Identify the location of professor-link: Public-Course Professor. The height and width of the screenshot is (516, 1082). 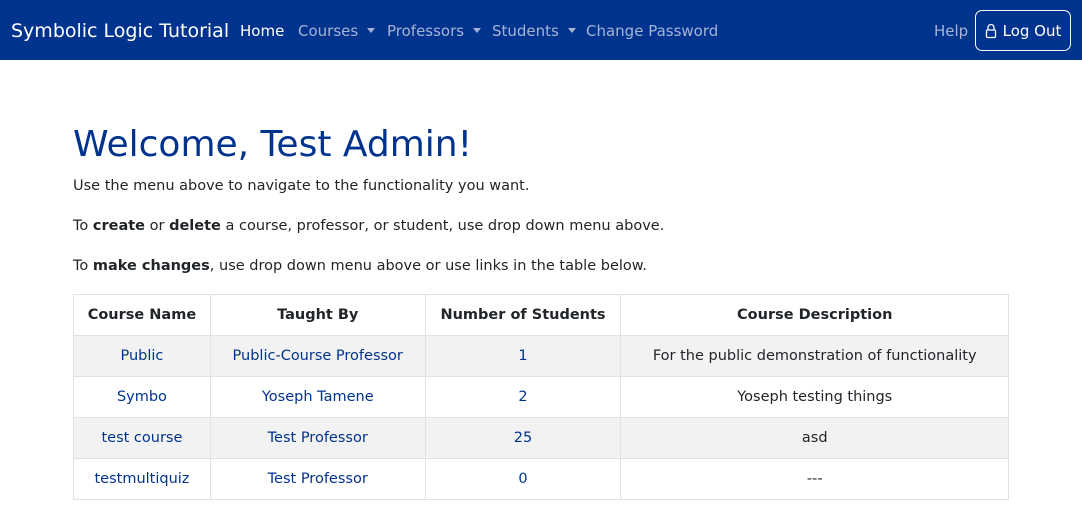
(318, 356).